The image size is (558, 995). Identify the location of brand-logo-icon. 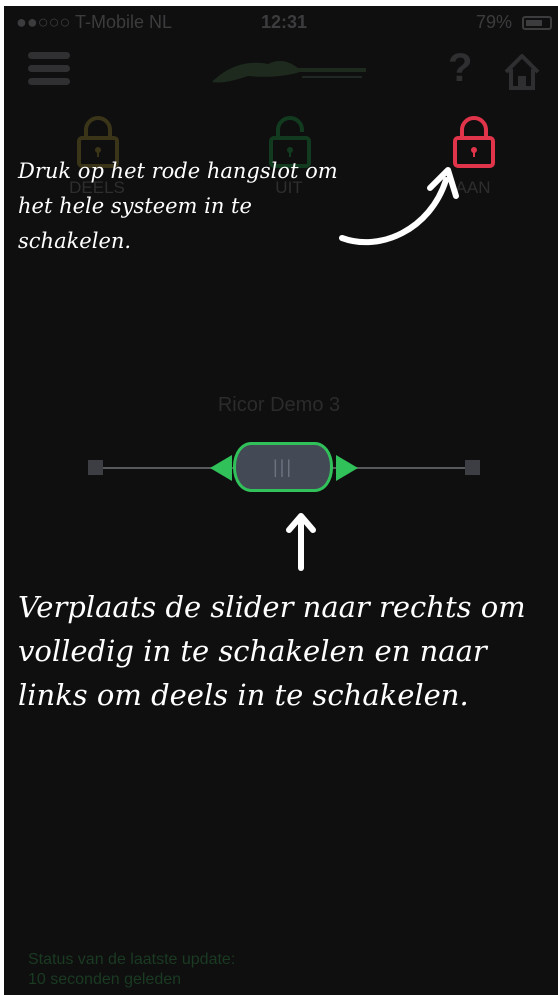
(288, 71).